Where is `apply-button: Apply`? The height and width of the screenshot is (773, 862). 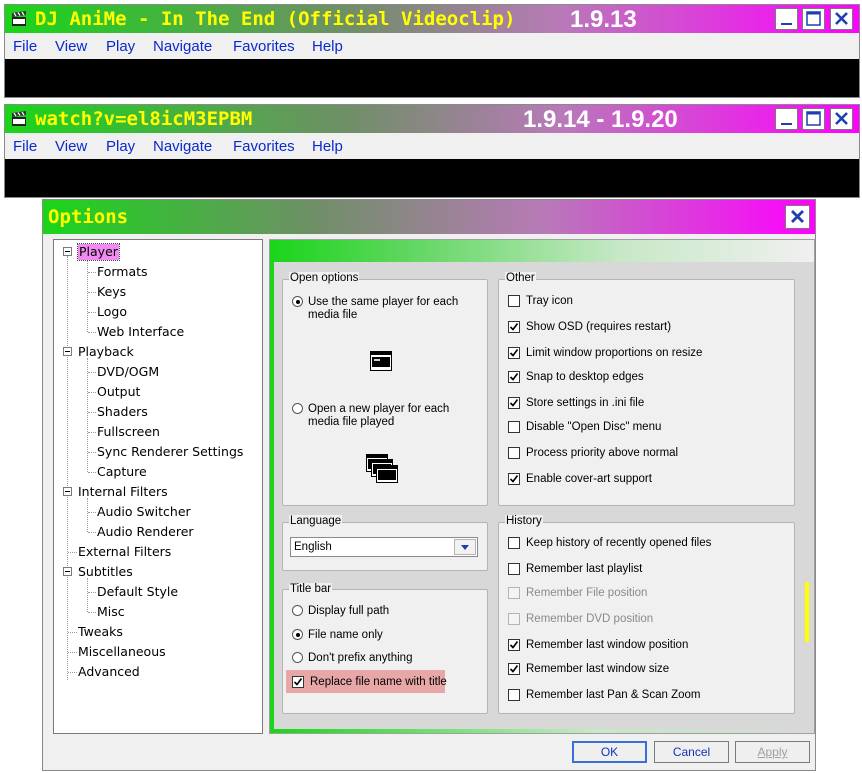
apply-button: Apply is located at coordinates (772, 752).